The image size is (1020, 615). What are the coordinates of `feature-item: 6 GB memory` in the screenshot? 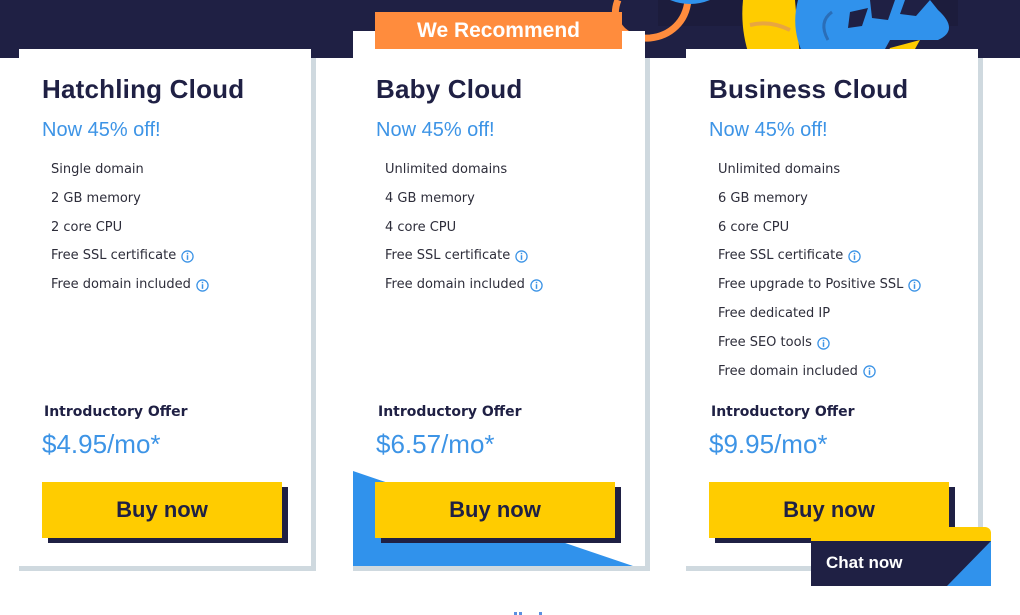 It's located at (819, 199).